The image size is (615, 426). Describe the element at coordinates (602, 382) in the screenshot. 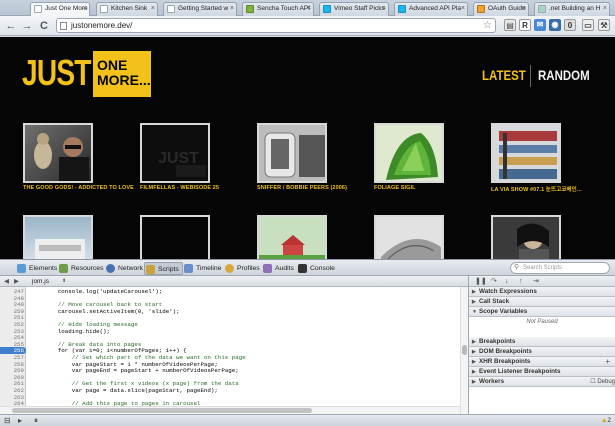

I see `debug-checkbox: ☐ Debug` at that location.